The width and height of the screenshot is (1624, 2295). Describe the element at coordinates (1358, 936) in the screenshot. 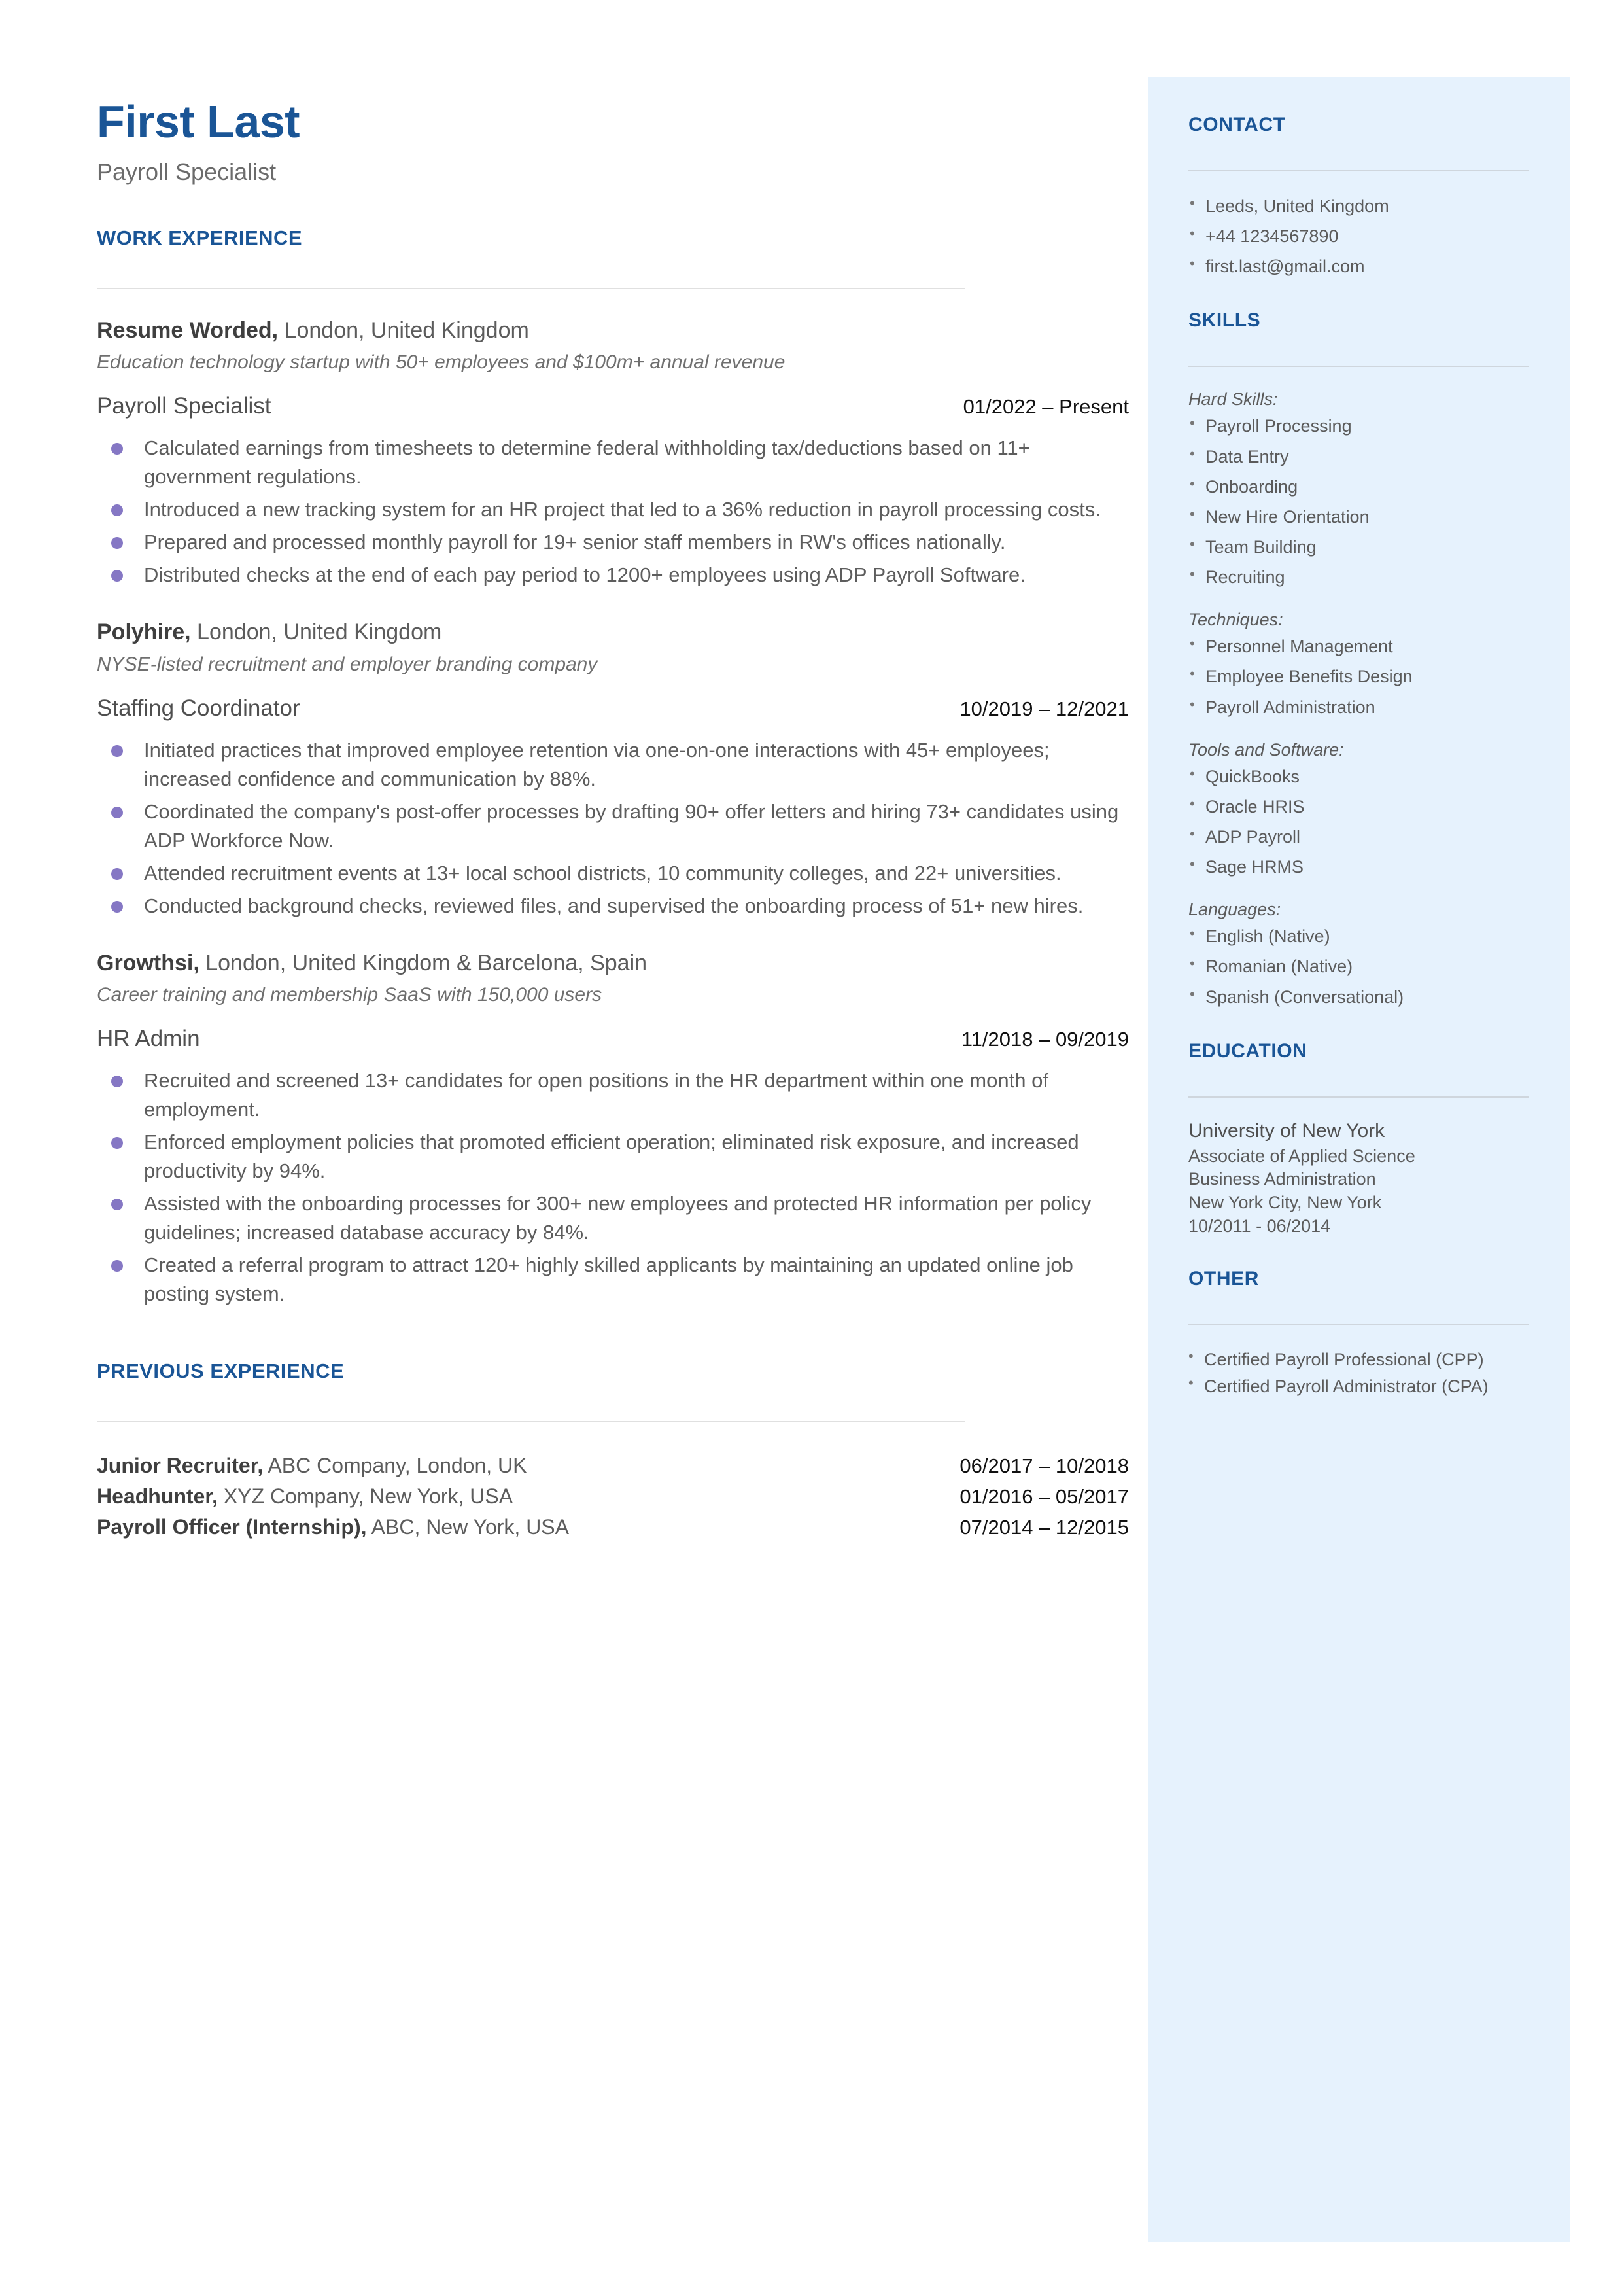

I see `skill-item: English (Native)` at that location.